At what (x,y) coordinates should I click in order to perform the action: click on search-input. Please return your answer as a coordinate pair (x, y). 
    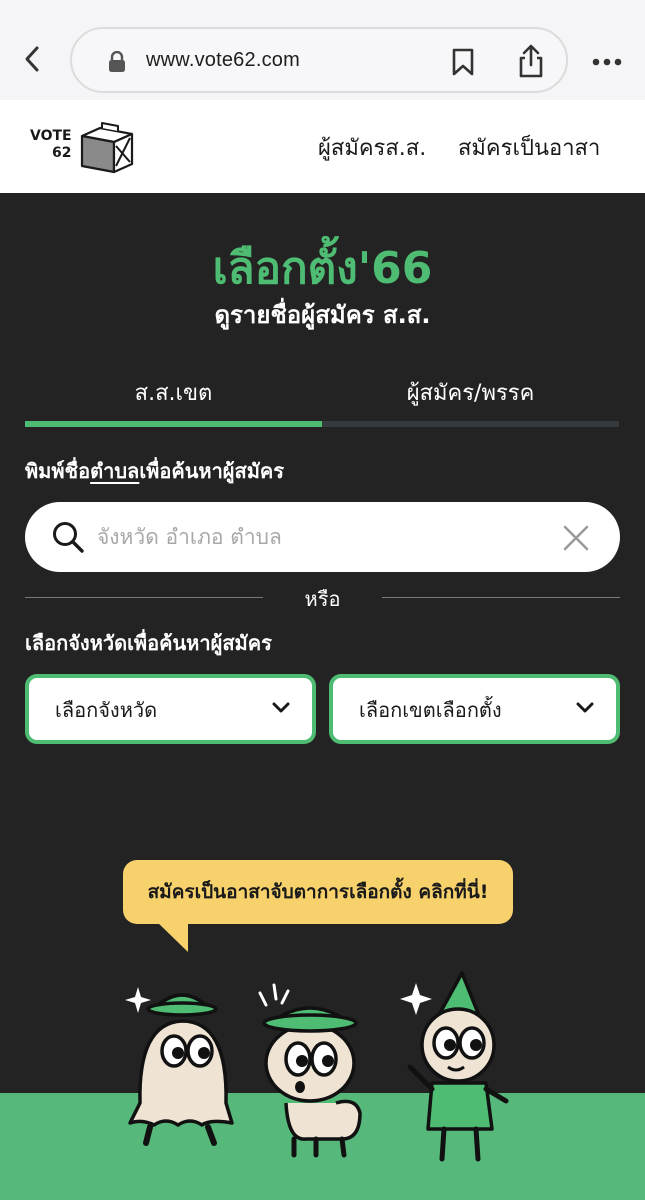
    Looking at the image, I should click on (317, 537).